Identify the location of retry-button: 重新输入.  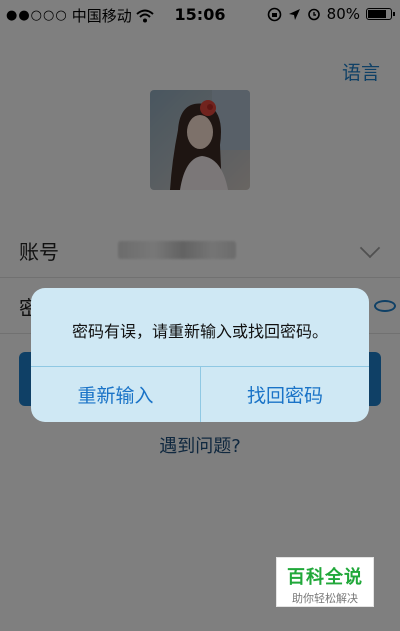
(115, 394).